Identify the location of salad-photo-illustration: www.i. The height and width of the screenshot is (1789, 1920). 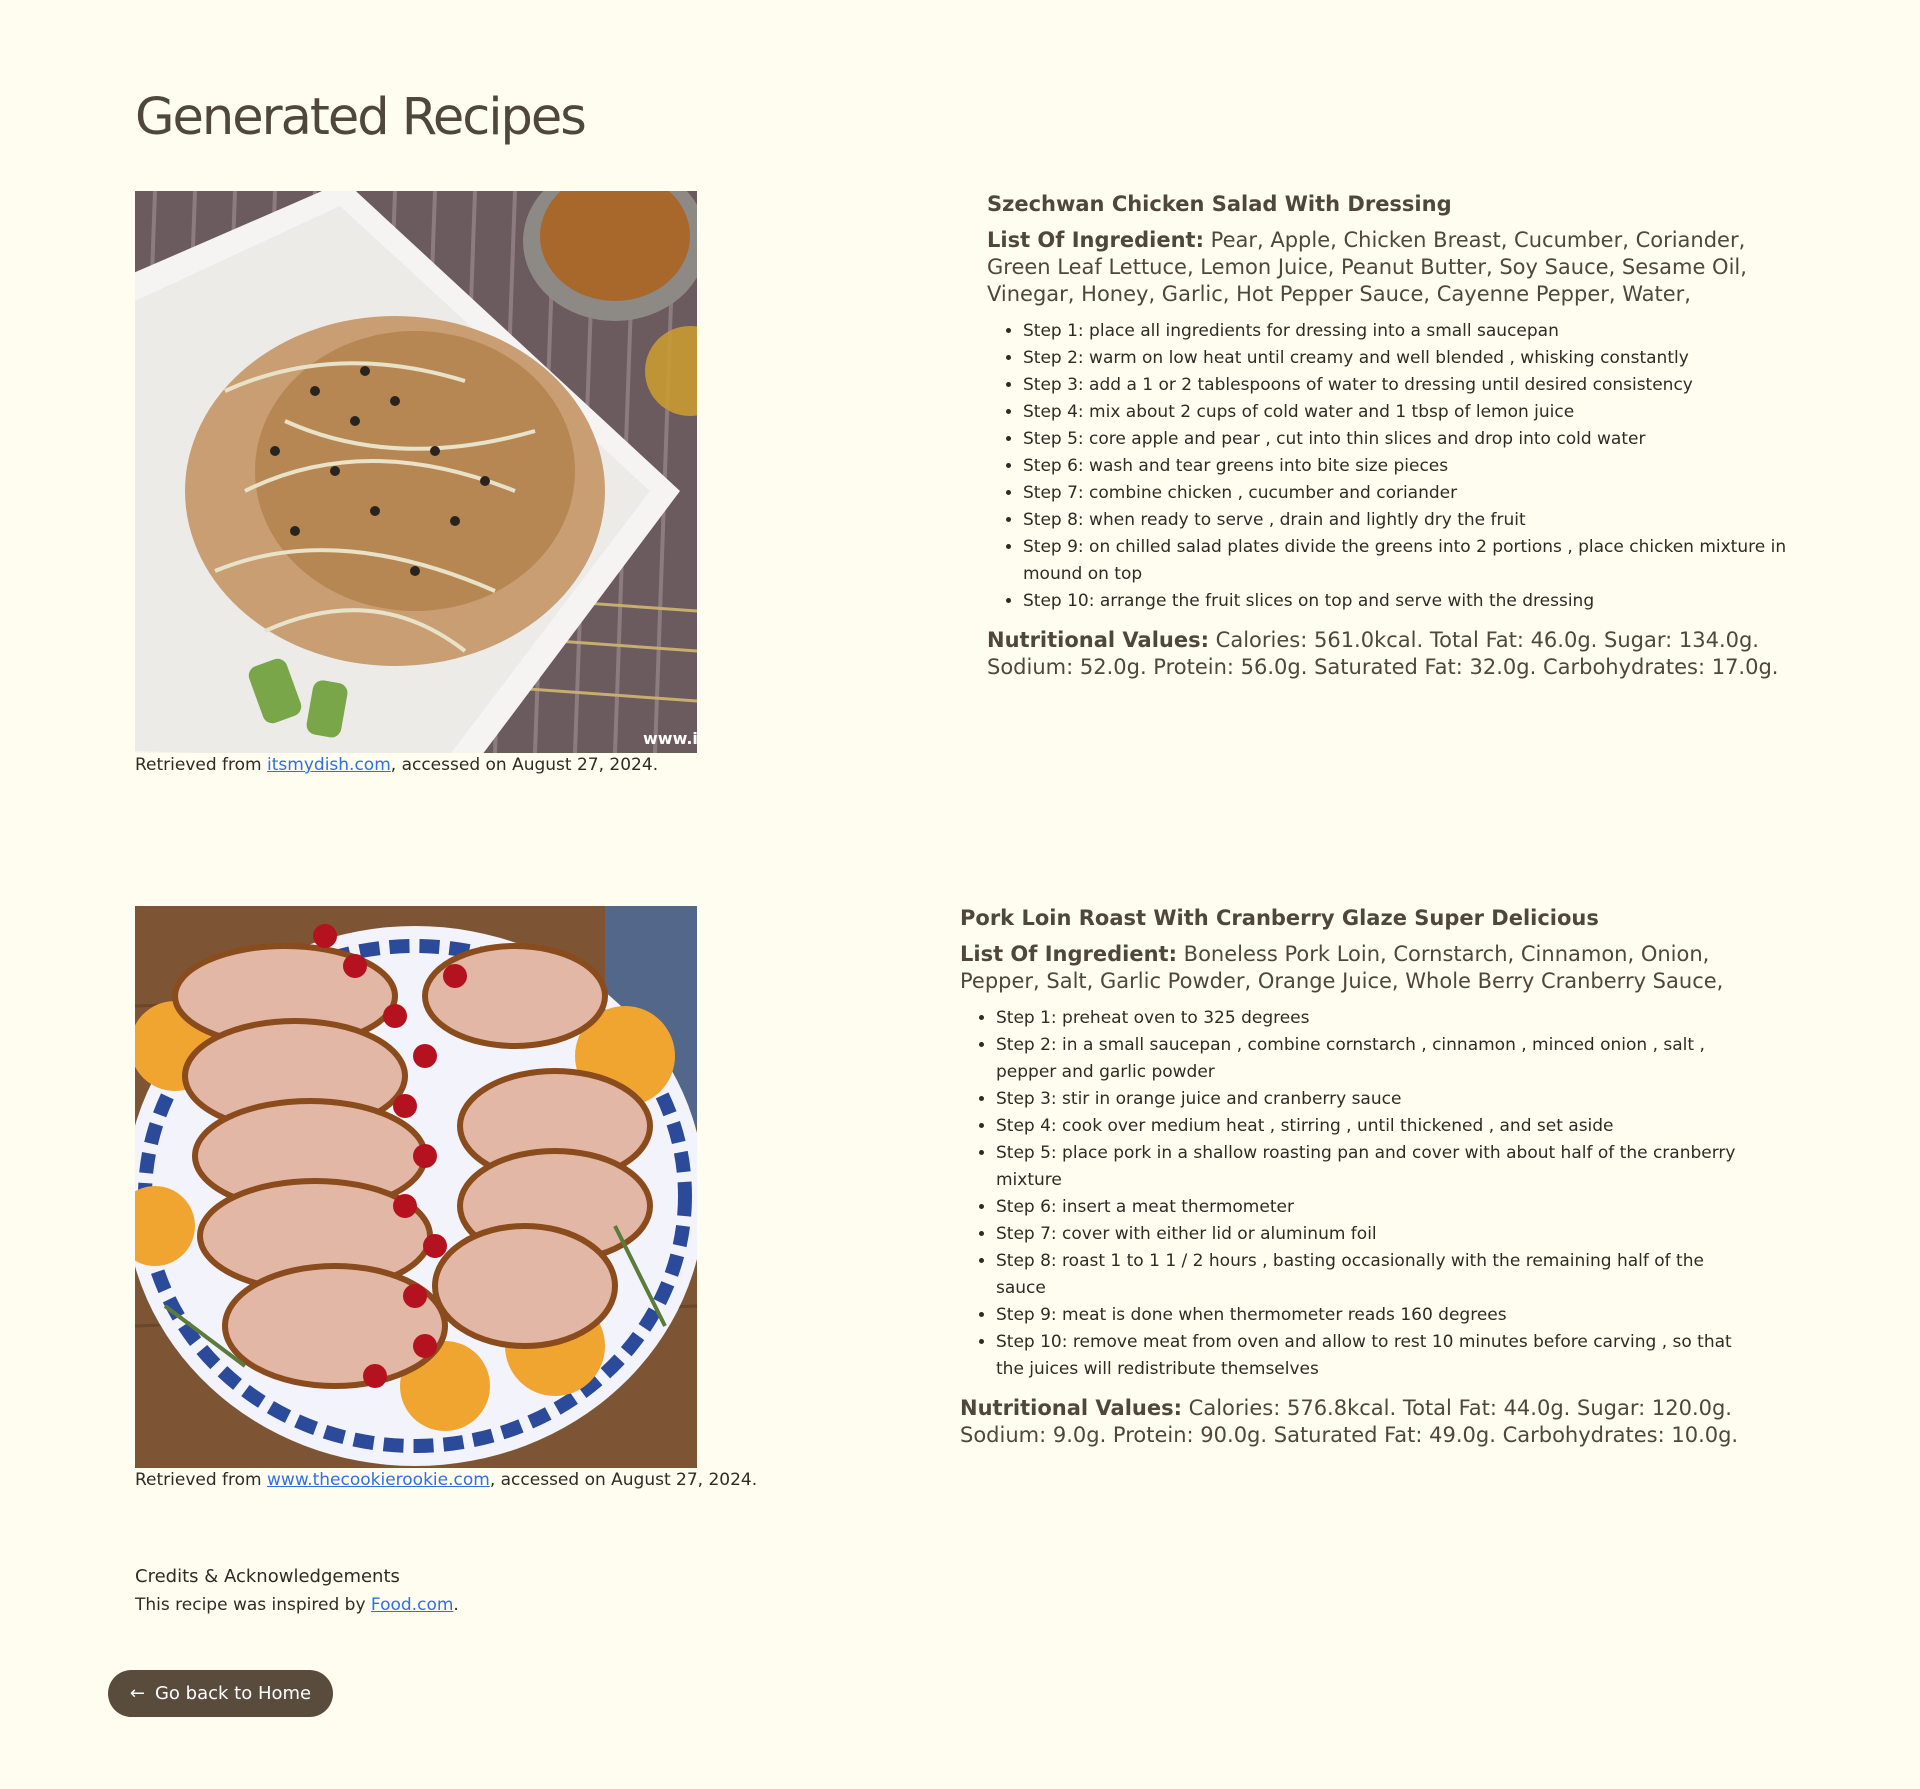
(416, 472).